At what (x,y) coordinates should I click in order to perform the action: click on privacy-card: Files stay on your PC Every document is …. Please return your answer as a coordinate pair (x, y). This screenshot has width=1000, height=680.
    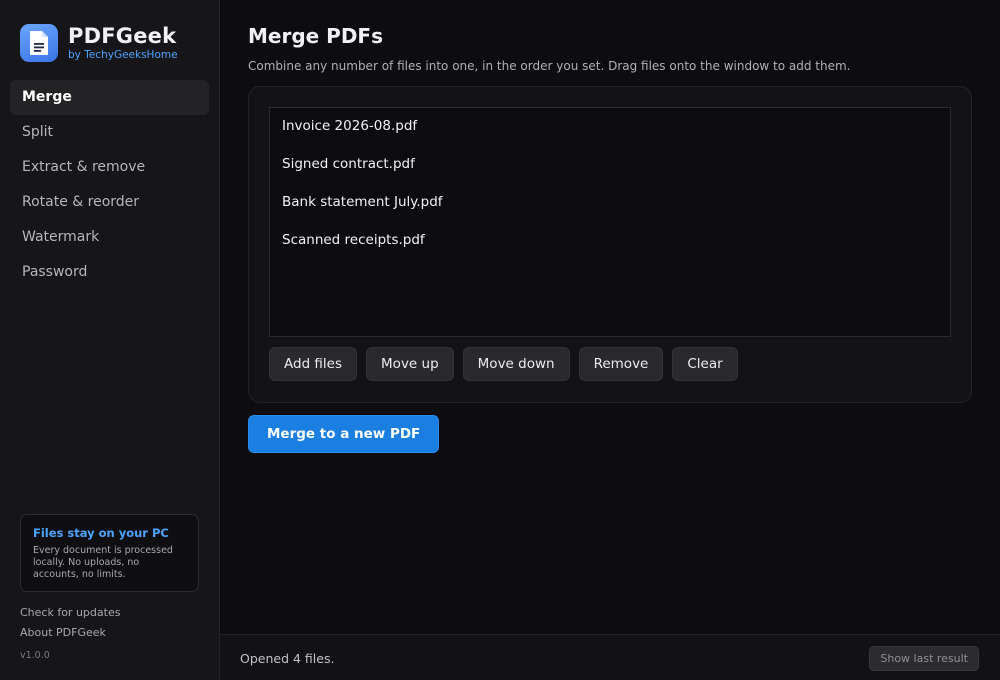
    Looking at the image, I should click on (109, 553).